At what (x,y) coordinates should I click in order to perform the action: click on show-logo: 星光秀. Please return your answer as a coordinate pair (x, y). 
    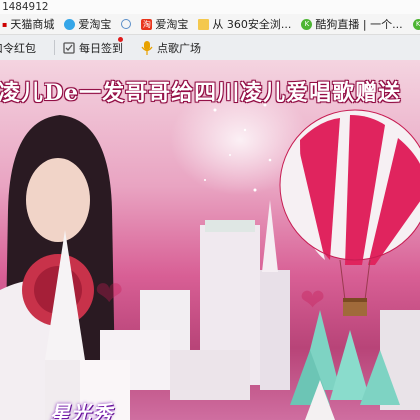
    Looking at the image, I should click on (81, 410).